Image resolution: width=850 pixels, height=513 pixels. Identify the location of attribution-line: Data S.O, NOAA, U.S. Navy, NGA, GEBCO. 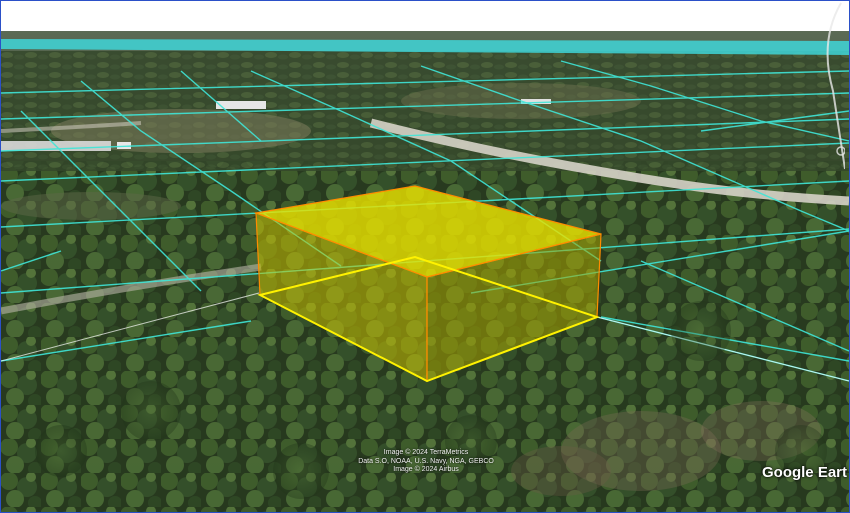
(426, 461).